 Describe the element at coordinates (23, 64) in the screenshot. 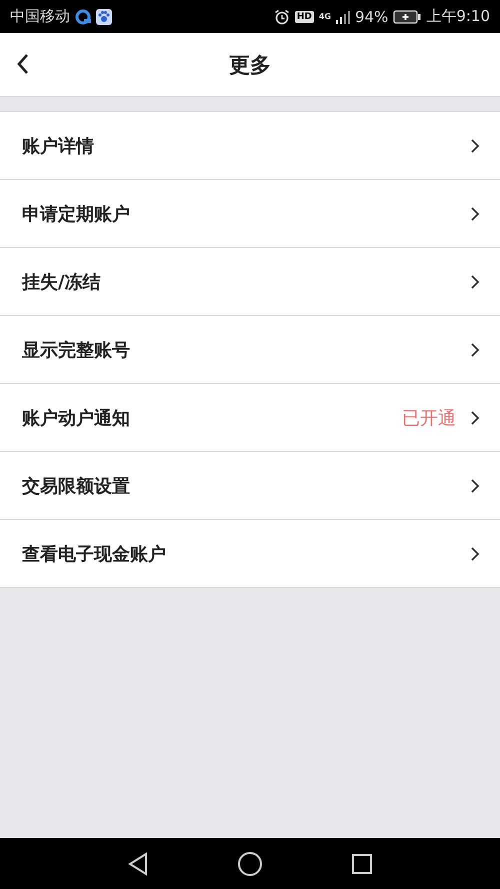

I see `back-icon` at that location.